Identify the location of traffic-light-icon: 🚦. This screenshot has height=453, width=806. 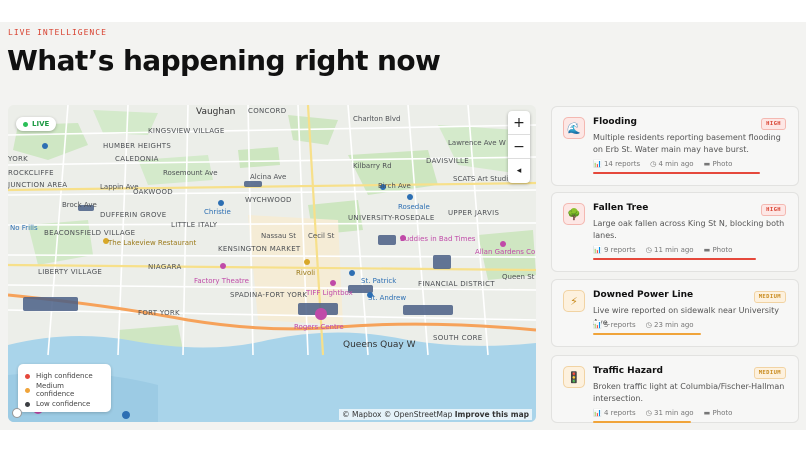
(574, 377).